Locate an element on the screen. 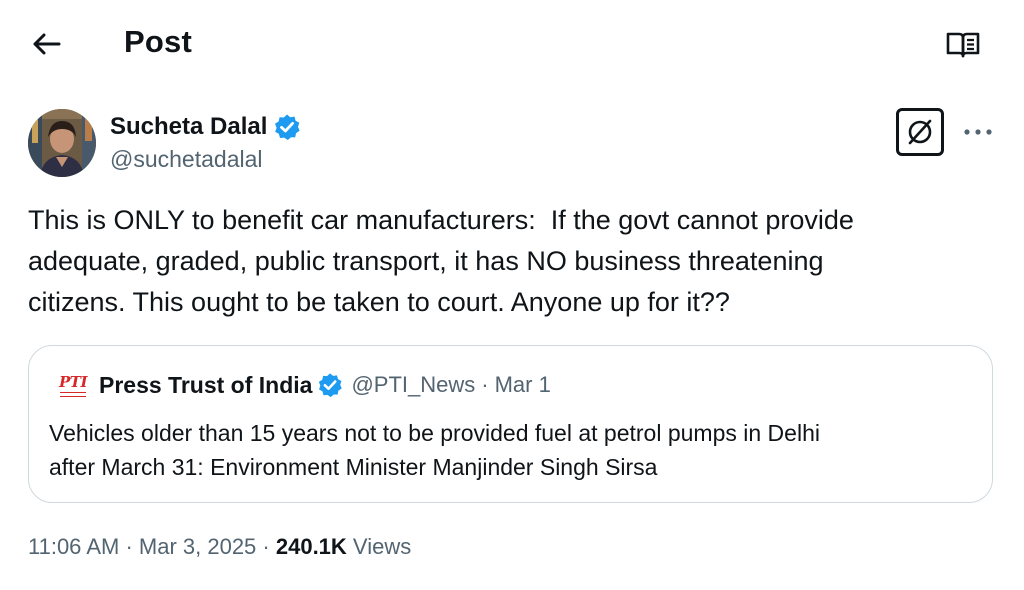 The image size is (1024, 590). page-title: Post is located at coordinates (158, 41).